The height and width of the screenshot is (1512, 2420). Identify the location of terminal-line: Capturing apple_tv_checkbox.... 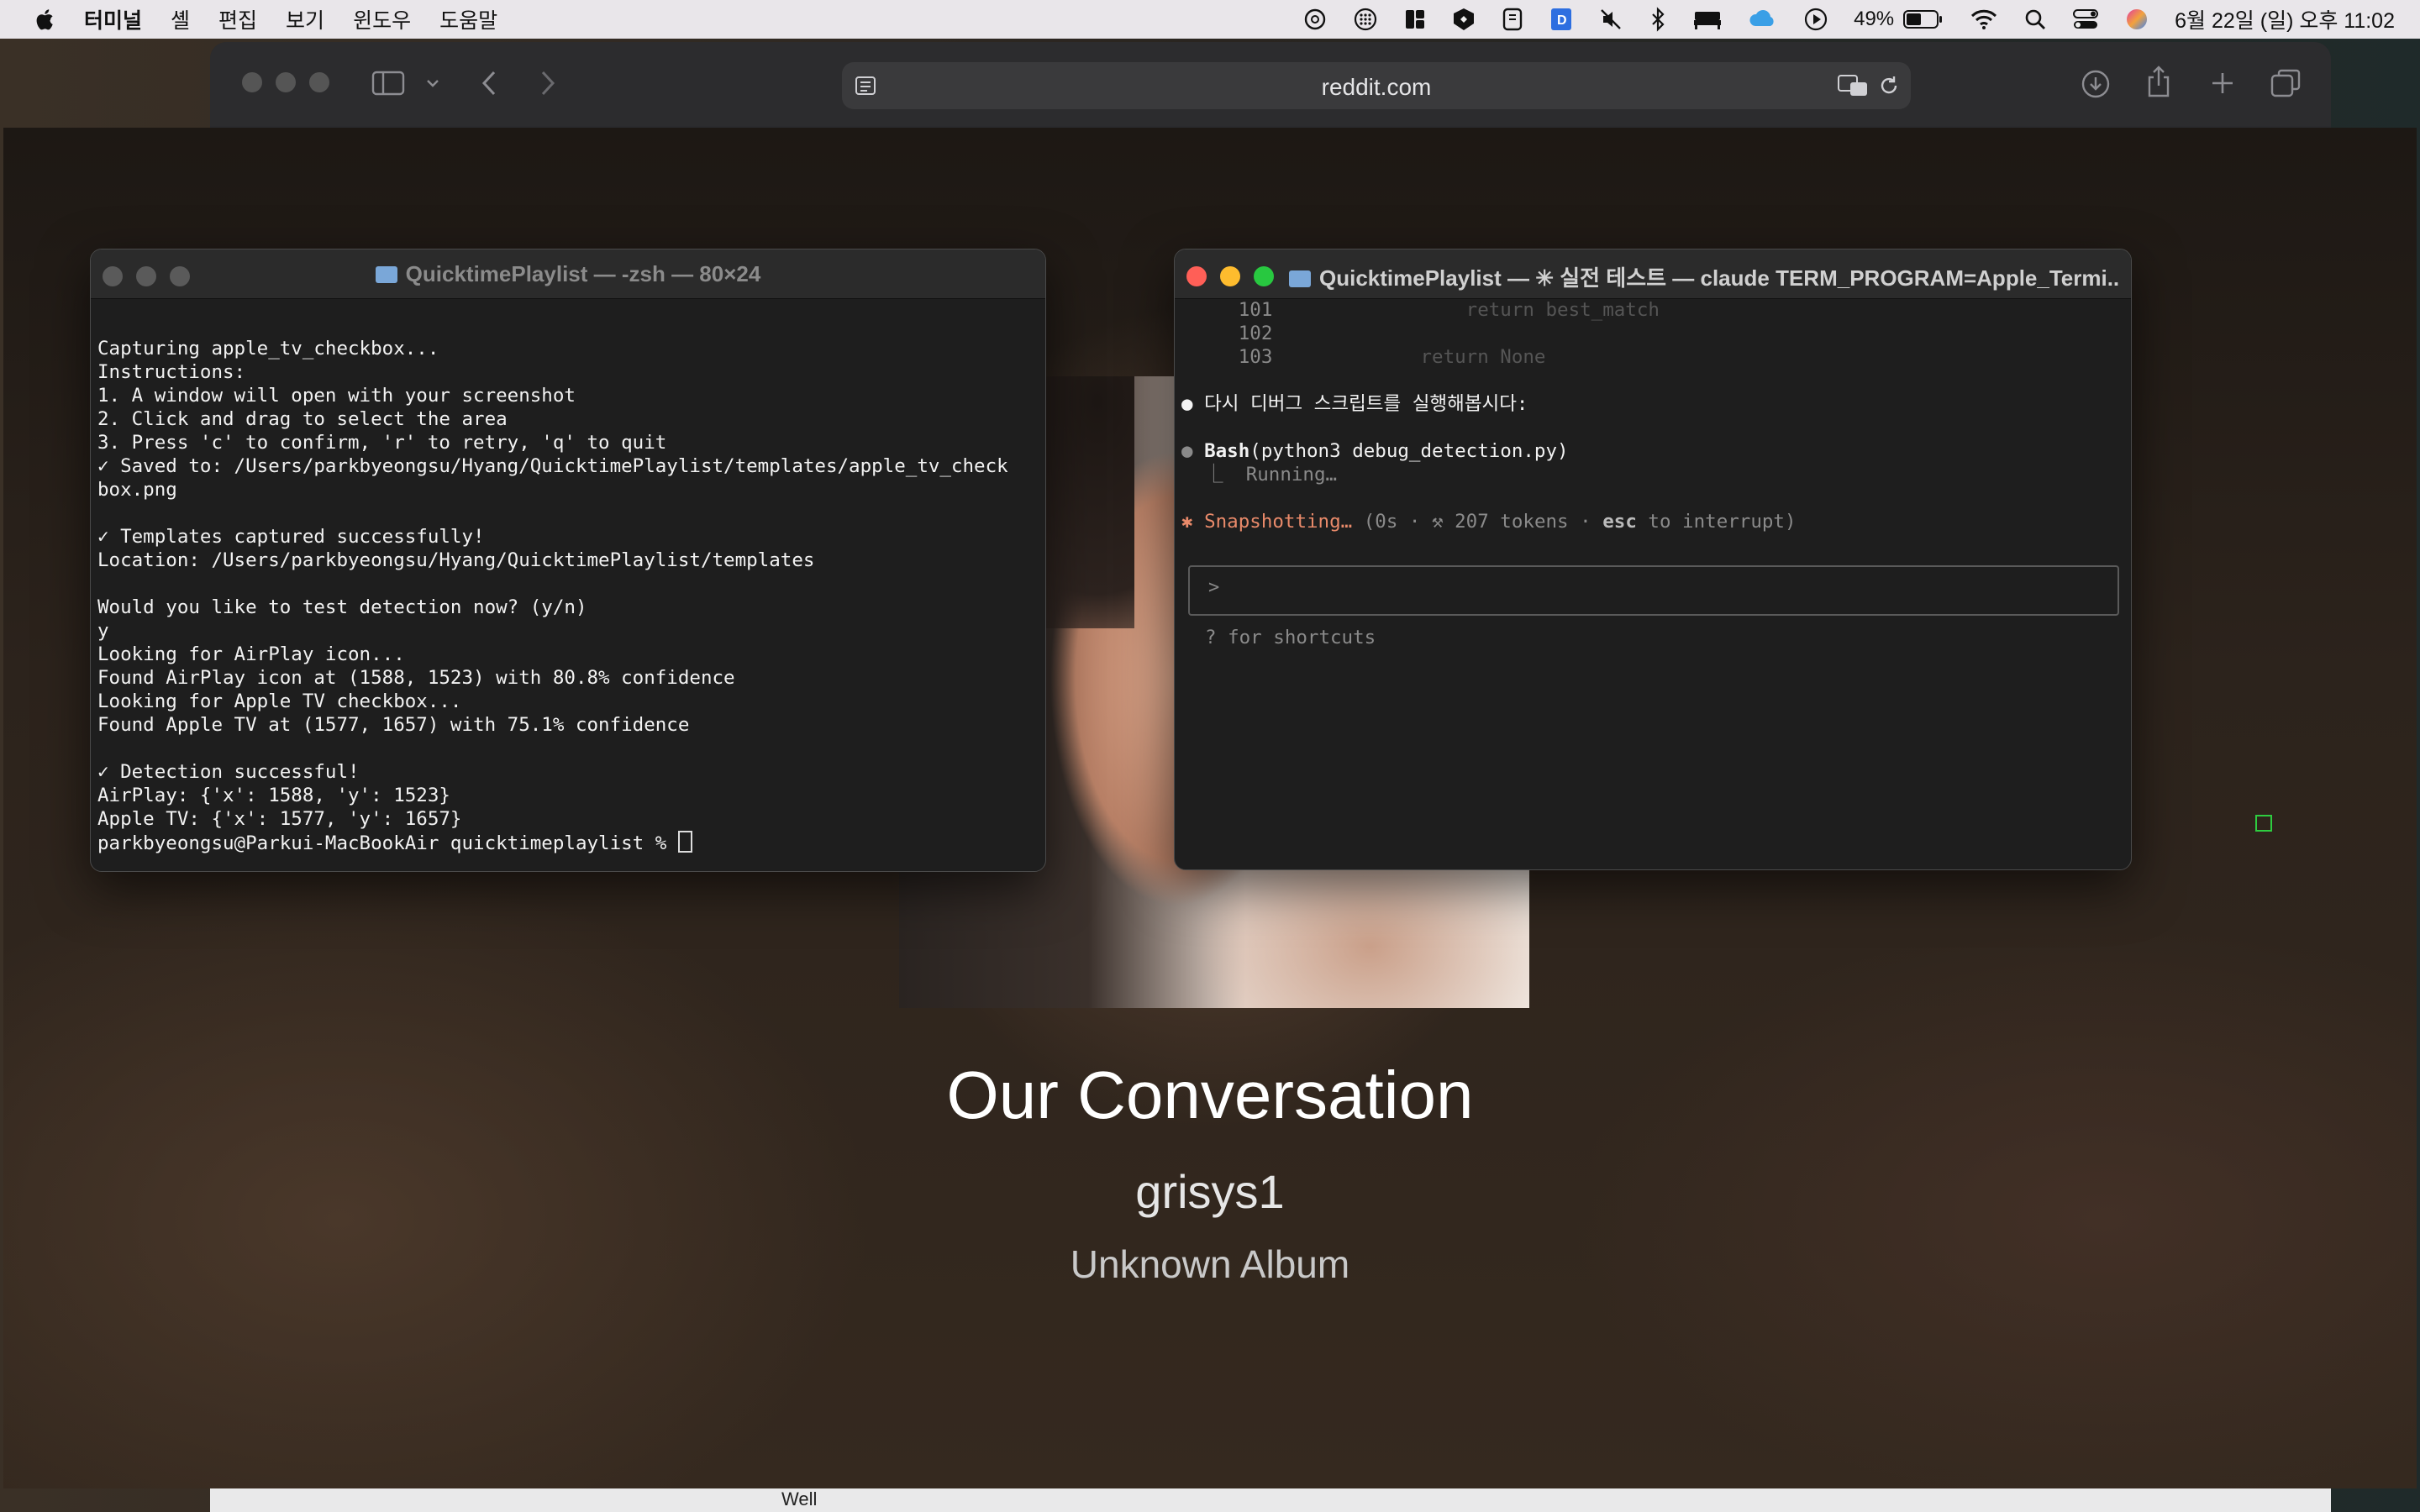
(268, 349).